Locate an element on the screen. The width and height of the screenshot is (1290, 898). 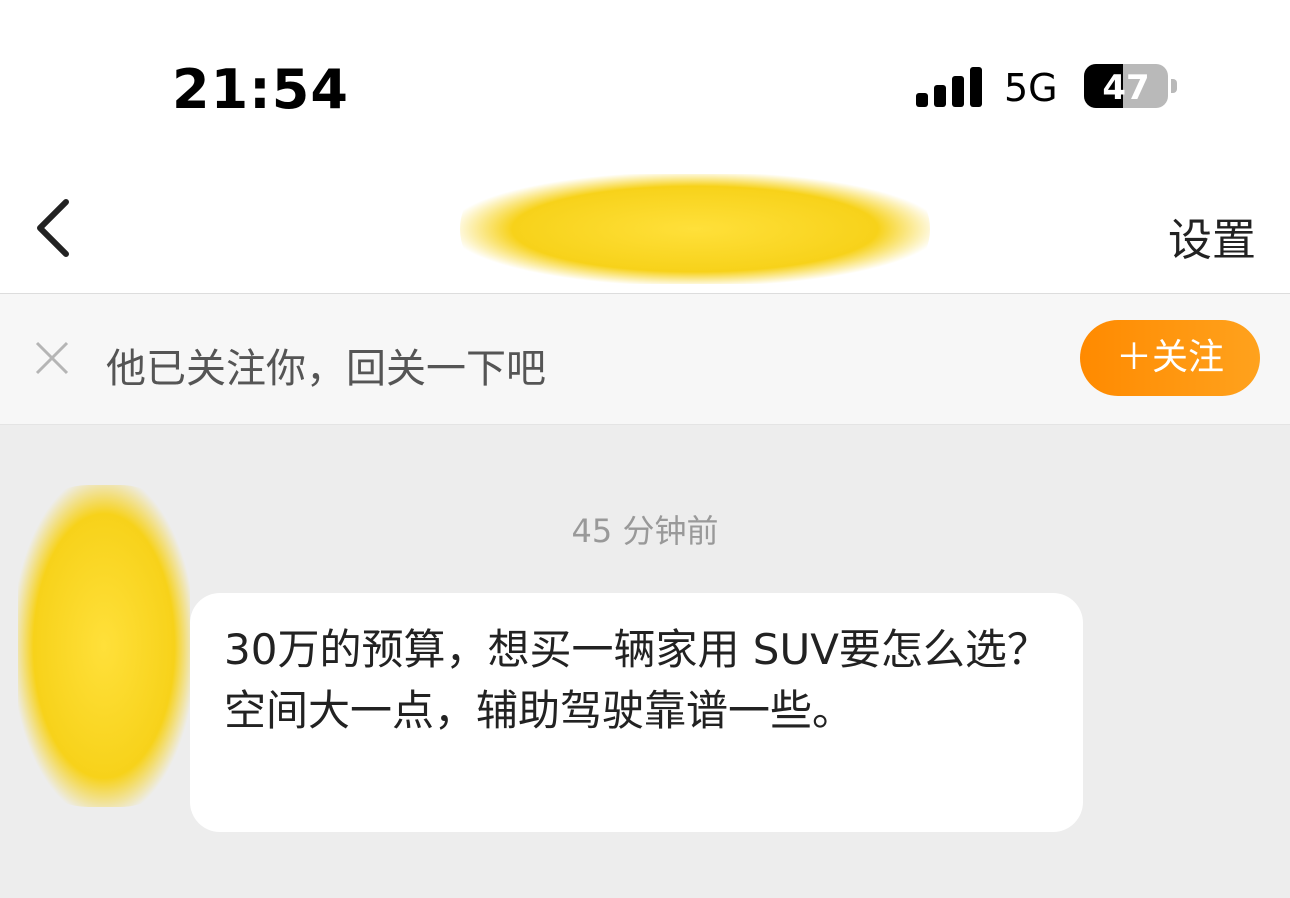
sender-avatar-redacted is located at coordinates (104, 646).